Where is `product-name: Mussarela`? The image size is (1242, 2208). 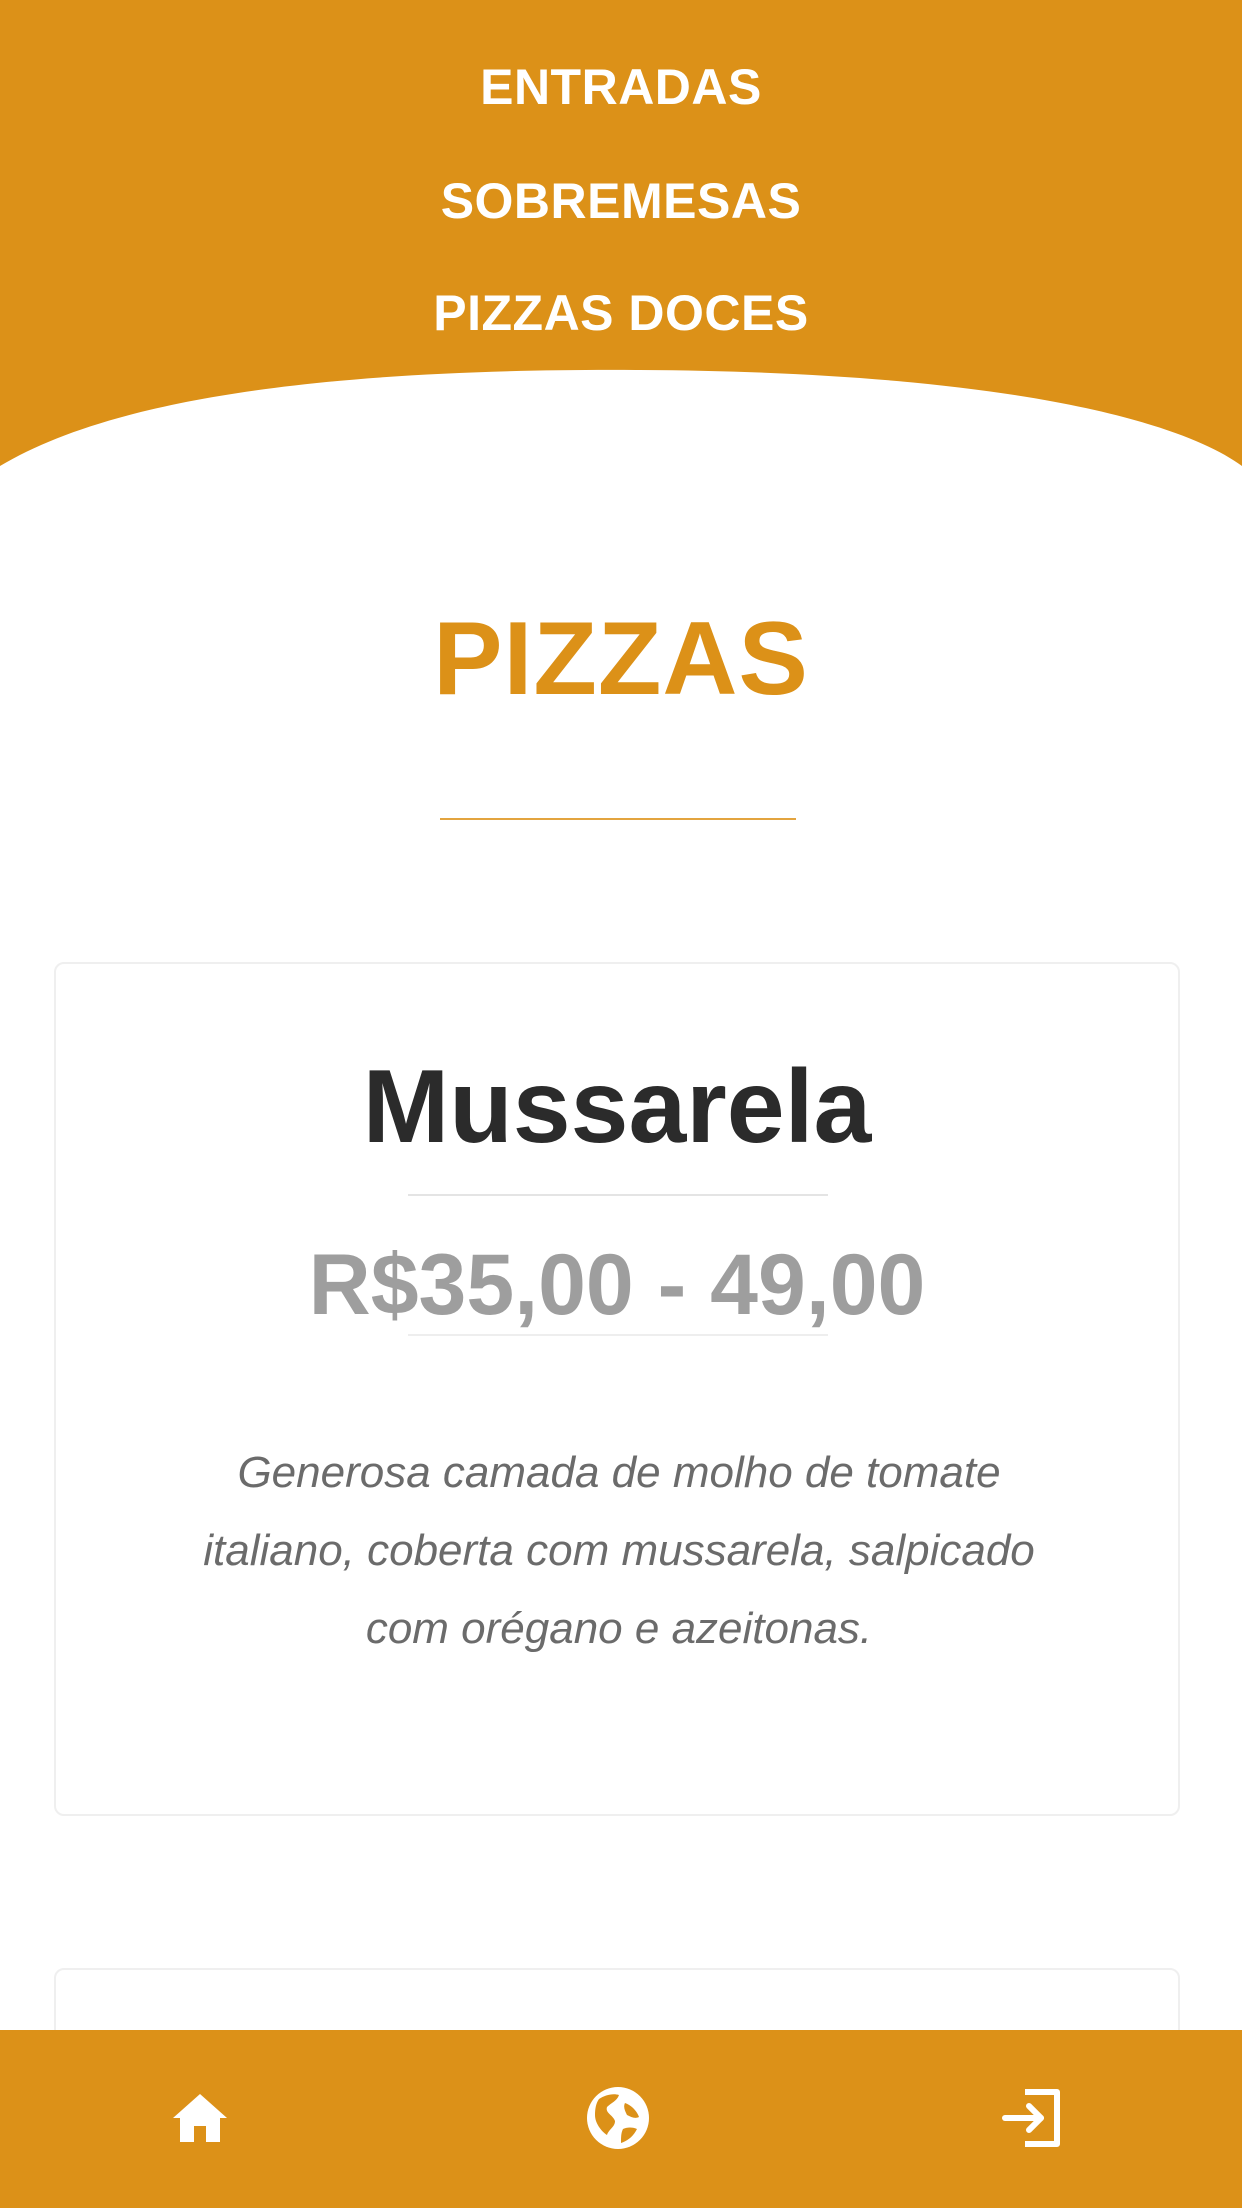 product-name: Mussarela is located at coordinates (617, 1107).